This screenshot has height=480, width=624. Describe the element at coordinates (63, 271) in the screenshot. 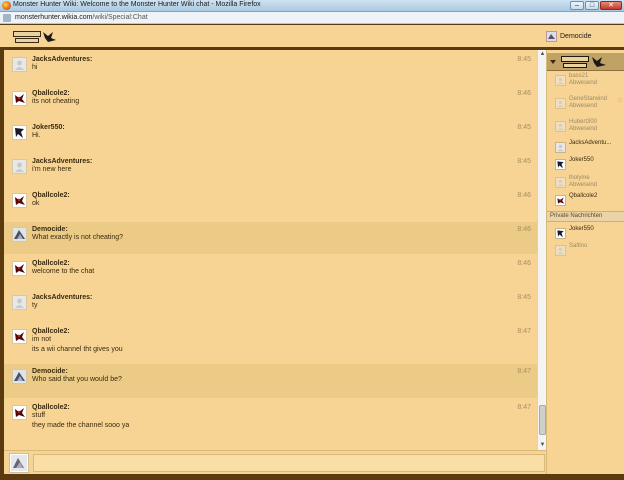

I see `message-text: welcome to the chat` at that location.